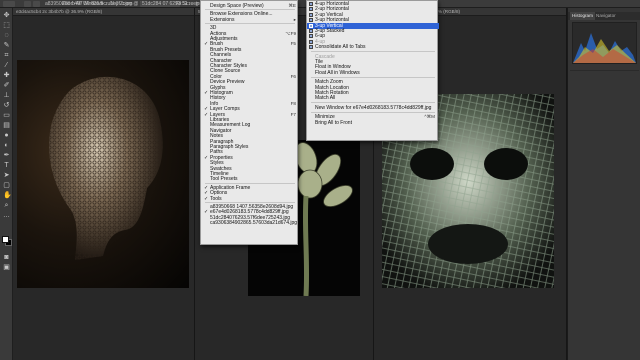 This screenshot has height=360, width=640. Describe the element at coordinates (222, 19) in the screenshot. I see `window-menu-item-label: Extensions` at that location.